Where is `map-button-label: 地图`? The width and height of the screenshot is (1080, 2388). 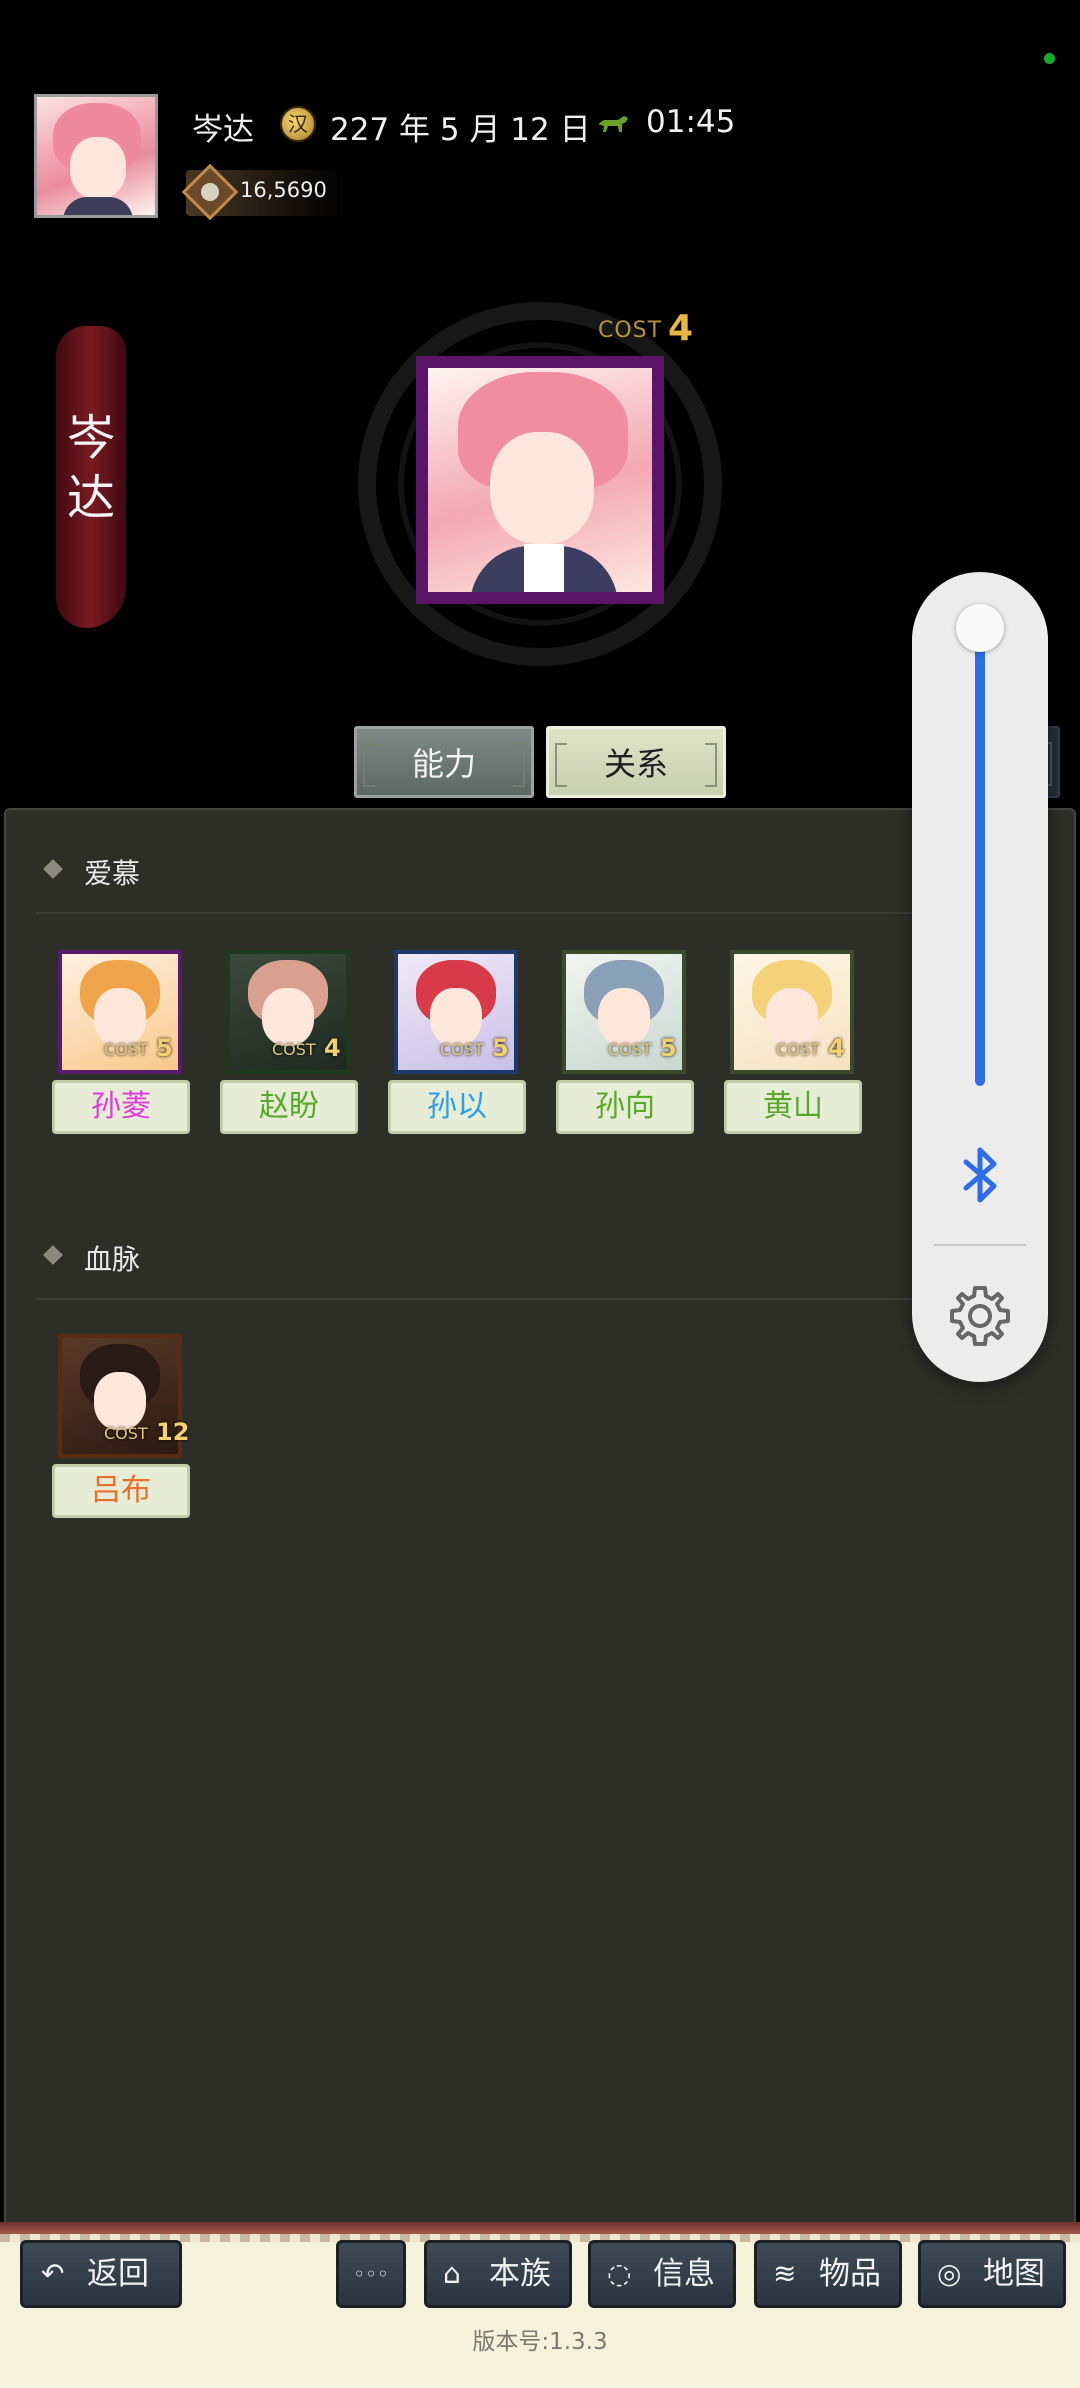
map-button-label: 地图 is located at coordinates (1014, 2274).